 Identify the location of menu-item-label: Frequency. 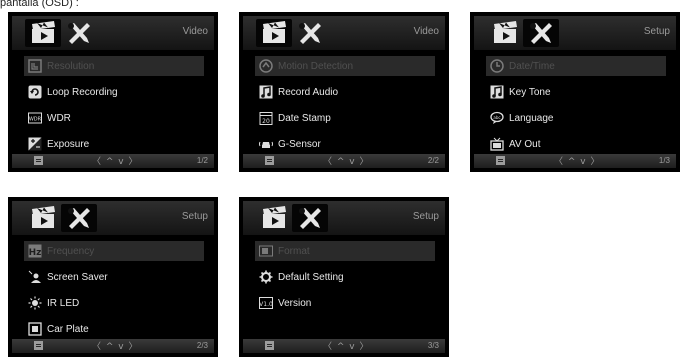
(71, 251).